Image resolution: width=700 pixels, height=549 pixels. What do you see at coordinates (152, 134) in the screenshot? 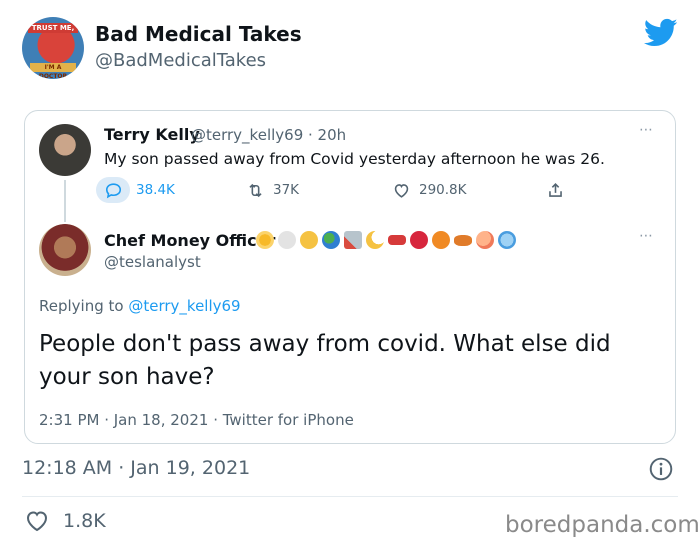
I see `parent-display-name: Terry Kelly` at bounding box center [152, 134].